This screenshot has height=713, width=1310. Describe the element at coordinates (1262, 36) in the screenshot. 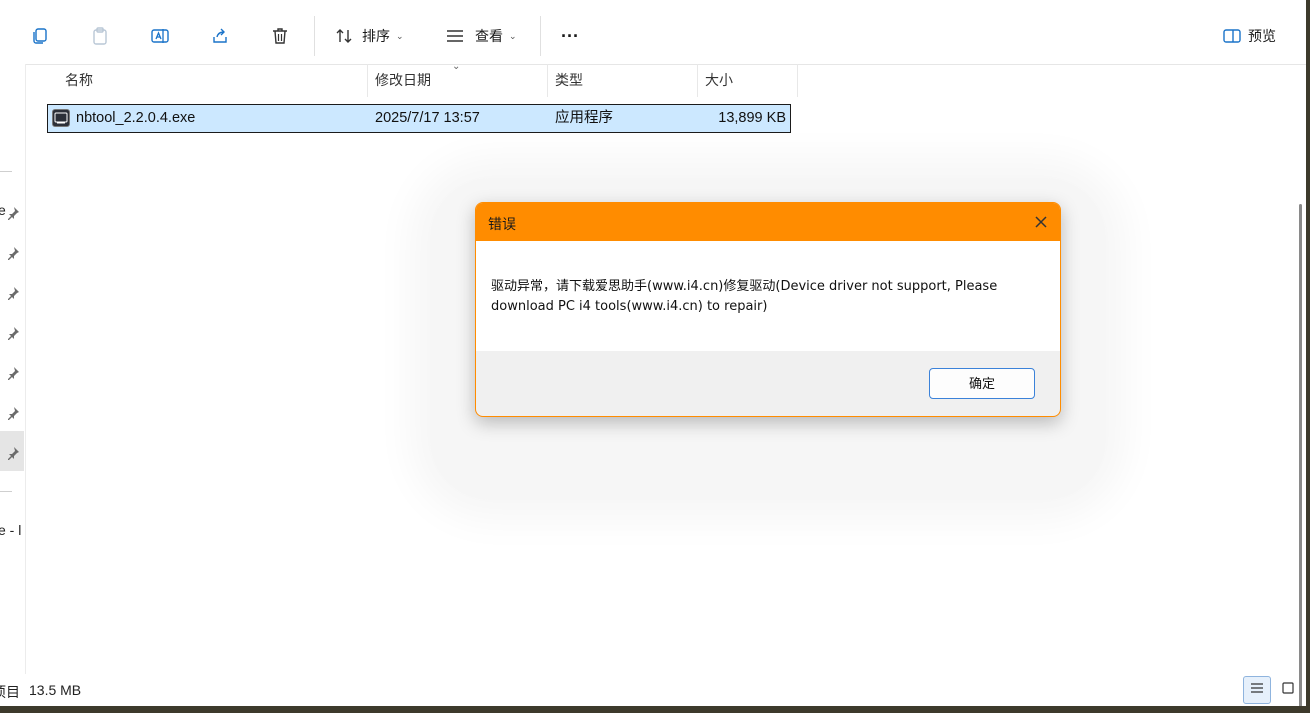

I see `preview-label: 预览` at that location.